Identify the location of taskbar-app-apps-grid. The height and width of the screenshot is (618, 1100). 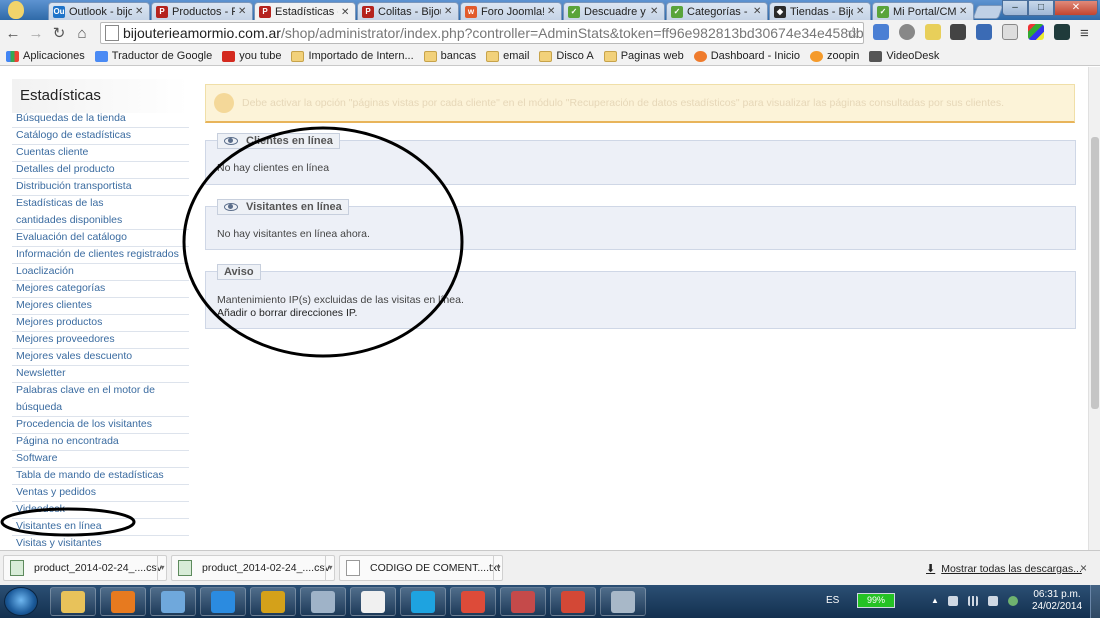
(373, 601).